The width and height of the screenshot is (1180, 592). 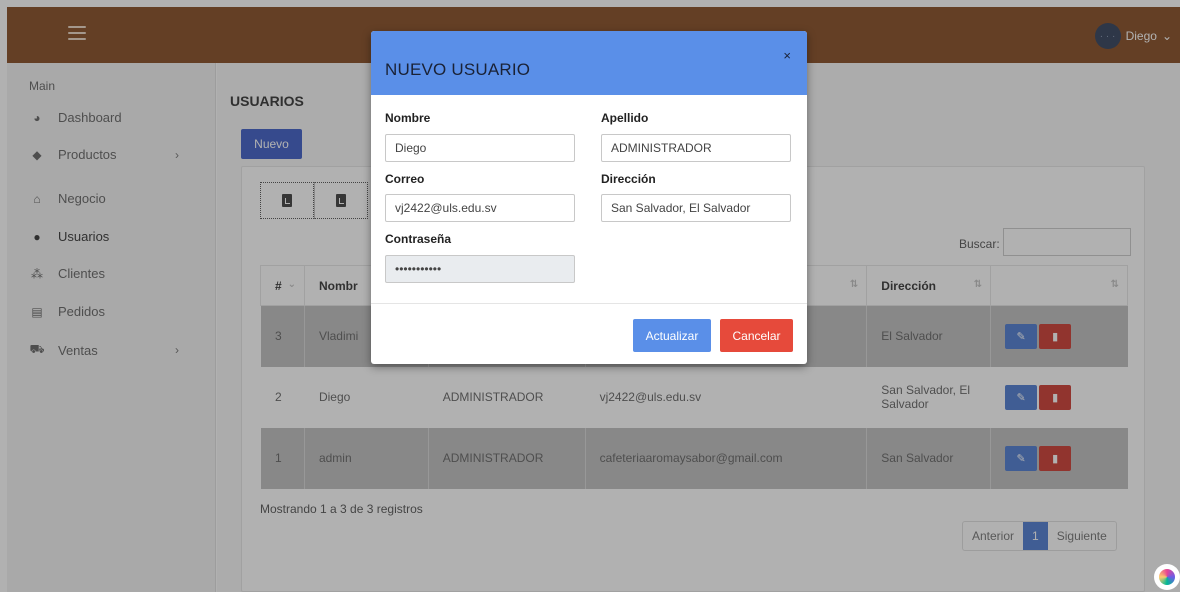 I want to click on nombre-label: Nombre, so click(x=408, y=118).